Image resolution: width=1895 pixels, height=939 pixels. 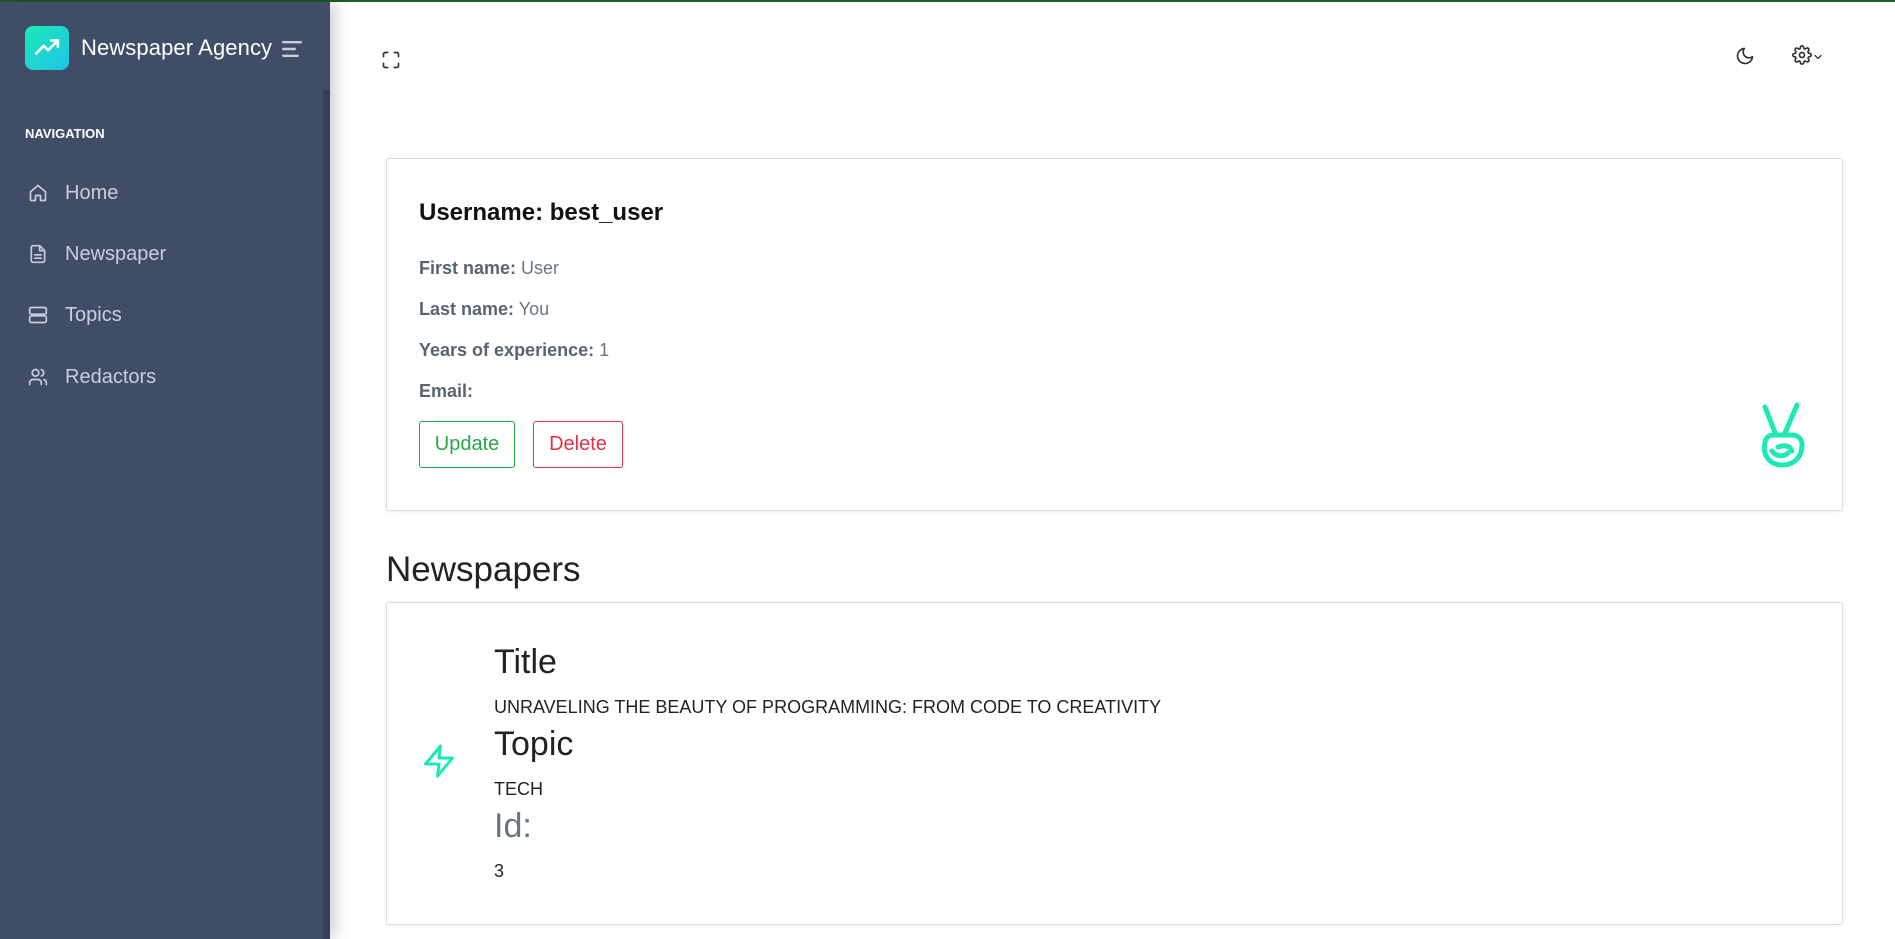 I want to click on settings-dropdown-button, so click(x=1808, y=57).